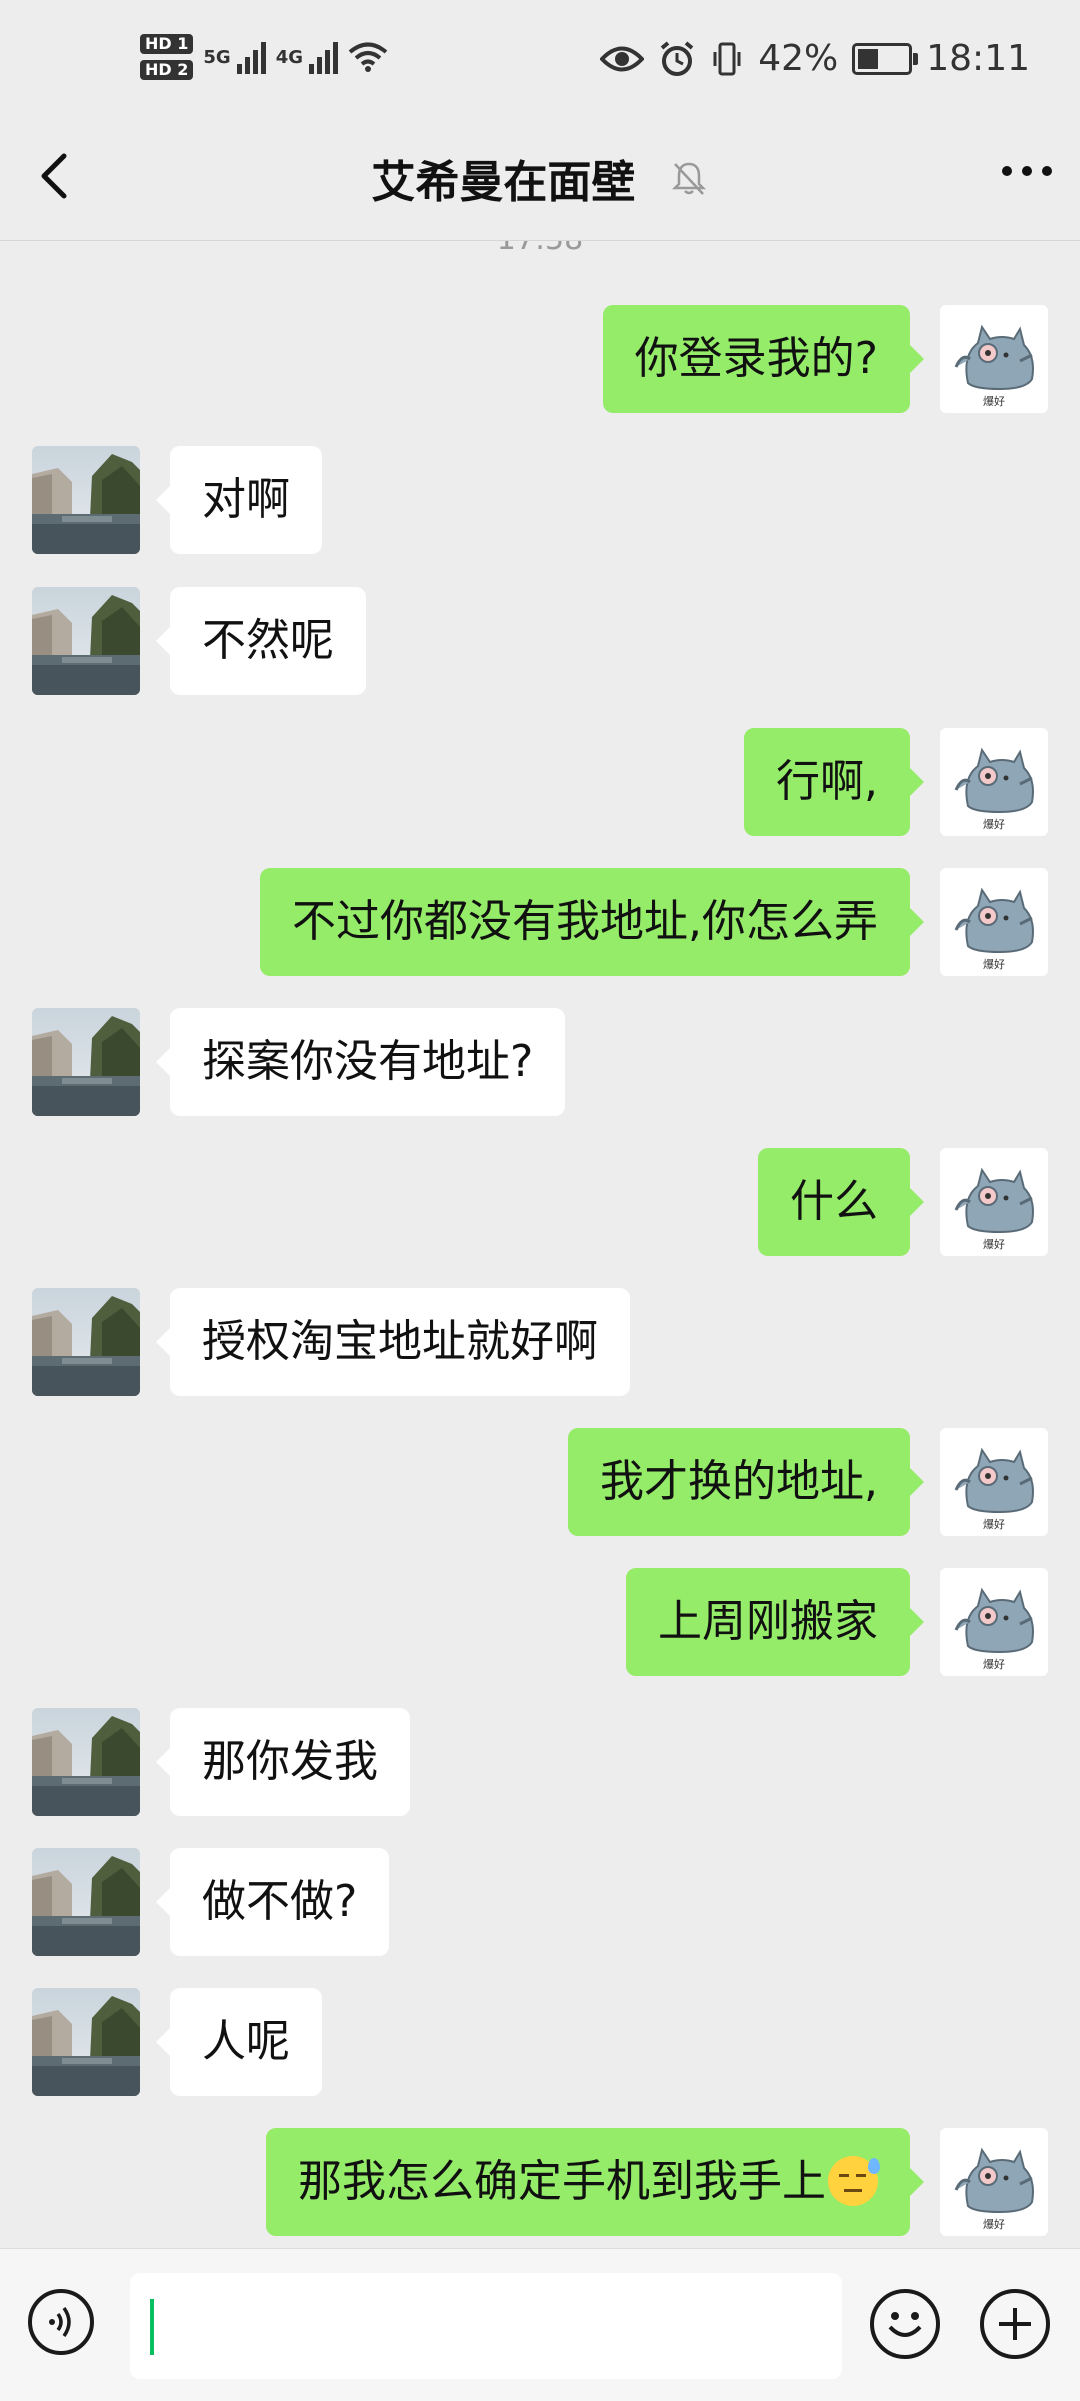 Image resolution: width=1080 pixels, height=2401 pixels. What do you see at coordinates (61, 2322) in the screenshot?
I see `voice-icon` at bounding box center [61, 2322].